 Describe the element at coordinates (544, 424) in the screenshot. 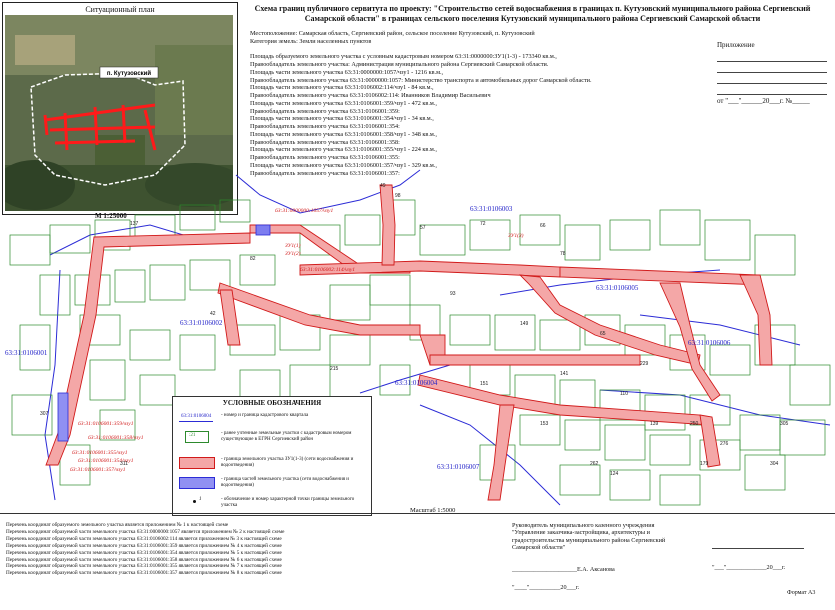

I see `parcel-number: 153` at that location.